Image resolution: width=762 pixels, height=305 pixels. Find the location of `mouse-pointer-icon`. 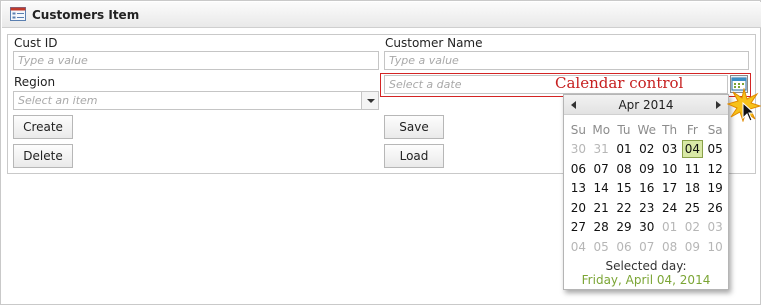

mouse-pointer-icon is located at coordinates (749, 112).